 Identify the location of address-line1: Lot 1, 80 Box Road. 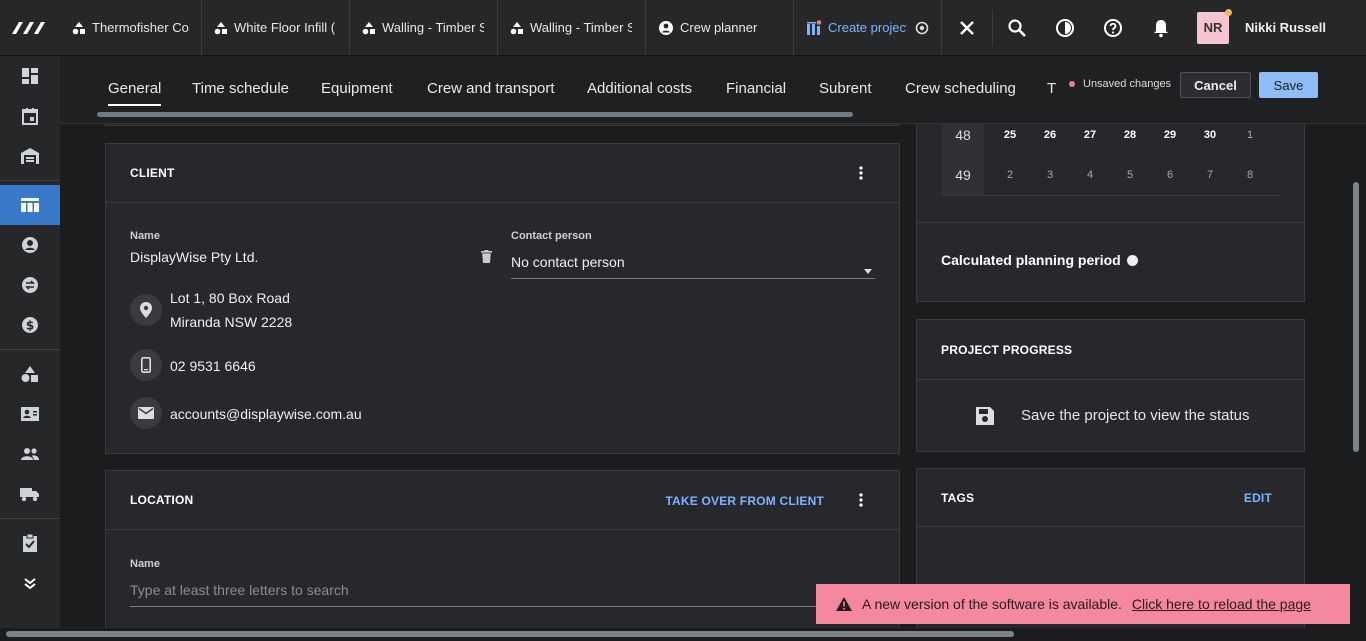
(230, 298).